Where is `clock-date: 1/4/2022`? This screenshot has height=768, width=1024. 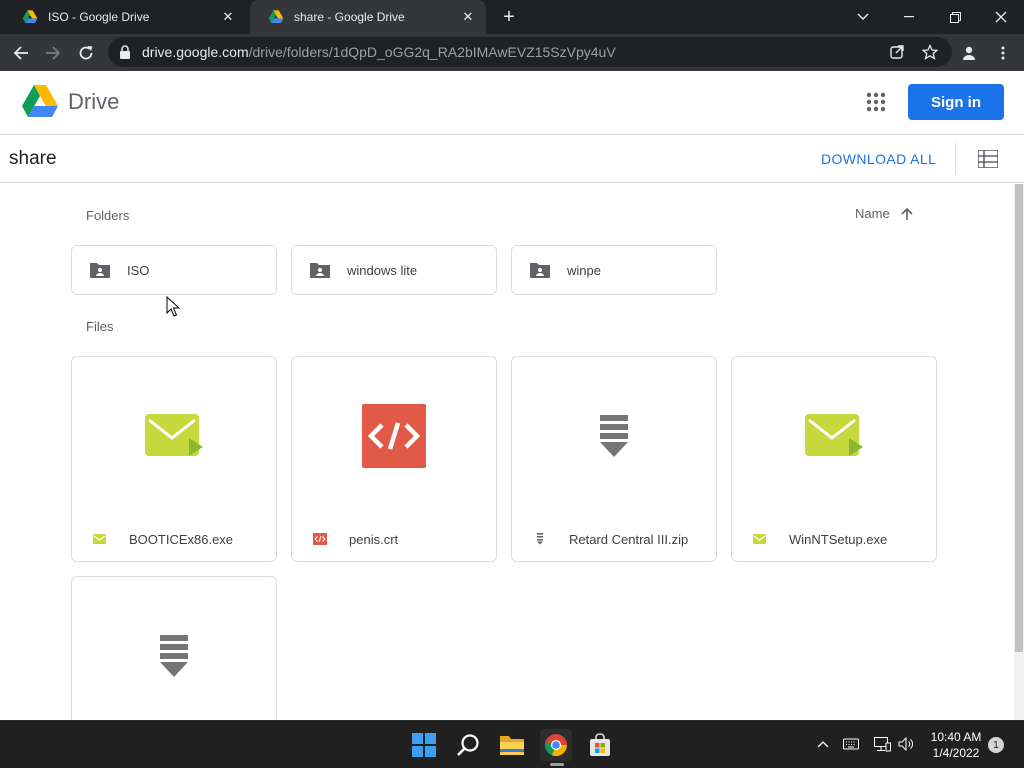 clock-date: 1/4/2022 is located at coordinates (956, 753).